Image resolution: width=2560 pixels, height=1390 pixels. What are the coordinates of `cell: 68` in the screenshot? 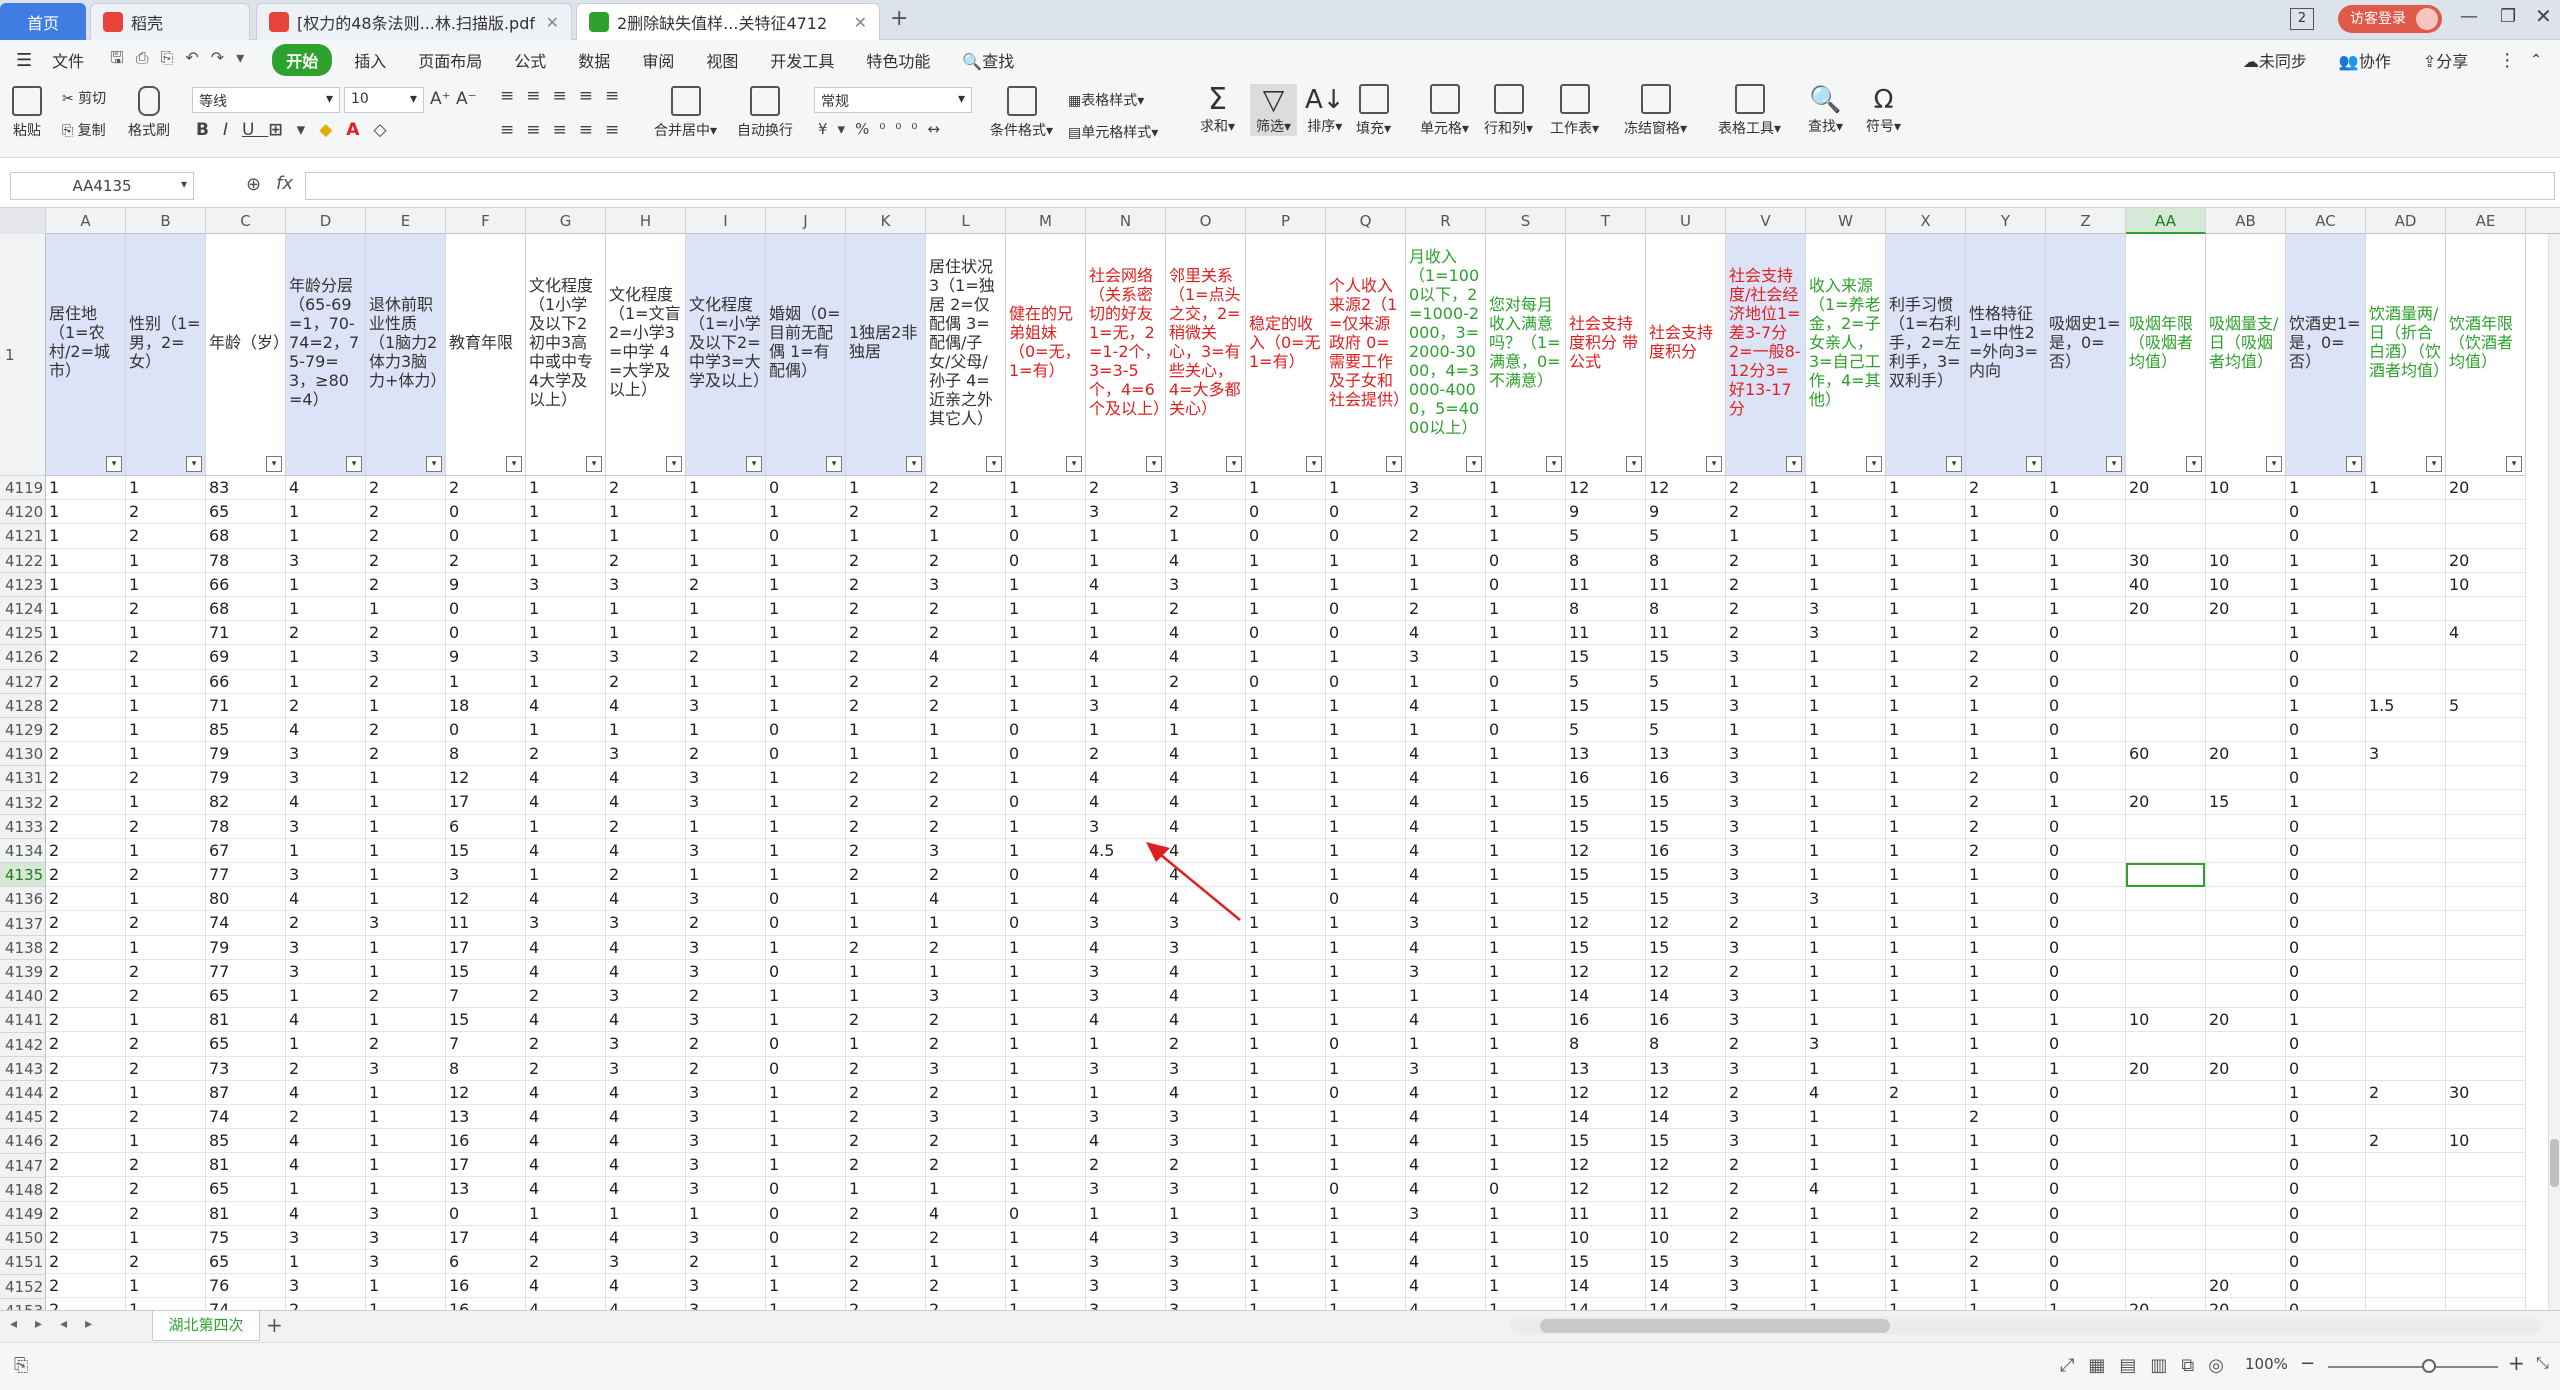 It's located at (245, 609).